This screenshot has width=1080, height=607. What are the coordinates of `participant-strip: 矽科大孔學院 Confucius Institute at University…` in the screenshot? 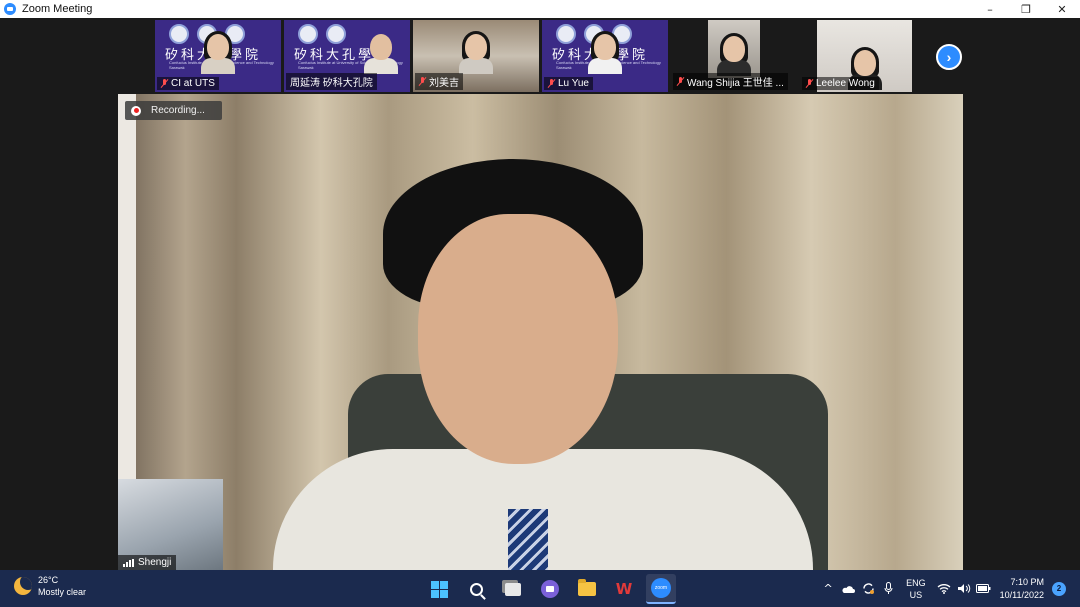 It's located at (540, 56).